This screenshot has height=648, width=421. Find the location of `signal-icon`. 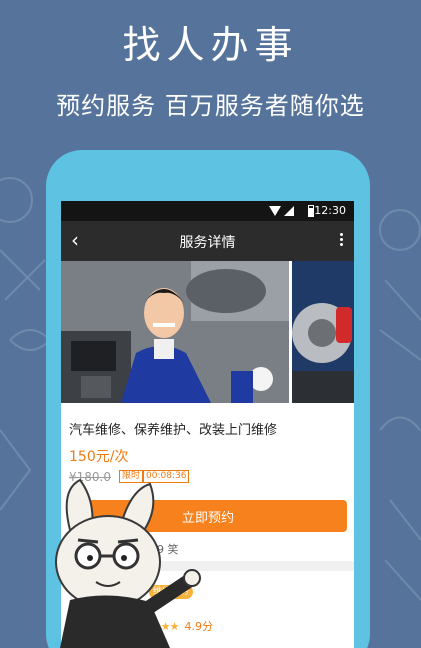

signal-icon is located at coordinates (289, 211).